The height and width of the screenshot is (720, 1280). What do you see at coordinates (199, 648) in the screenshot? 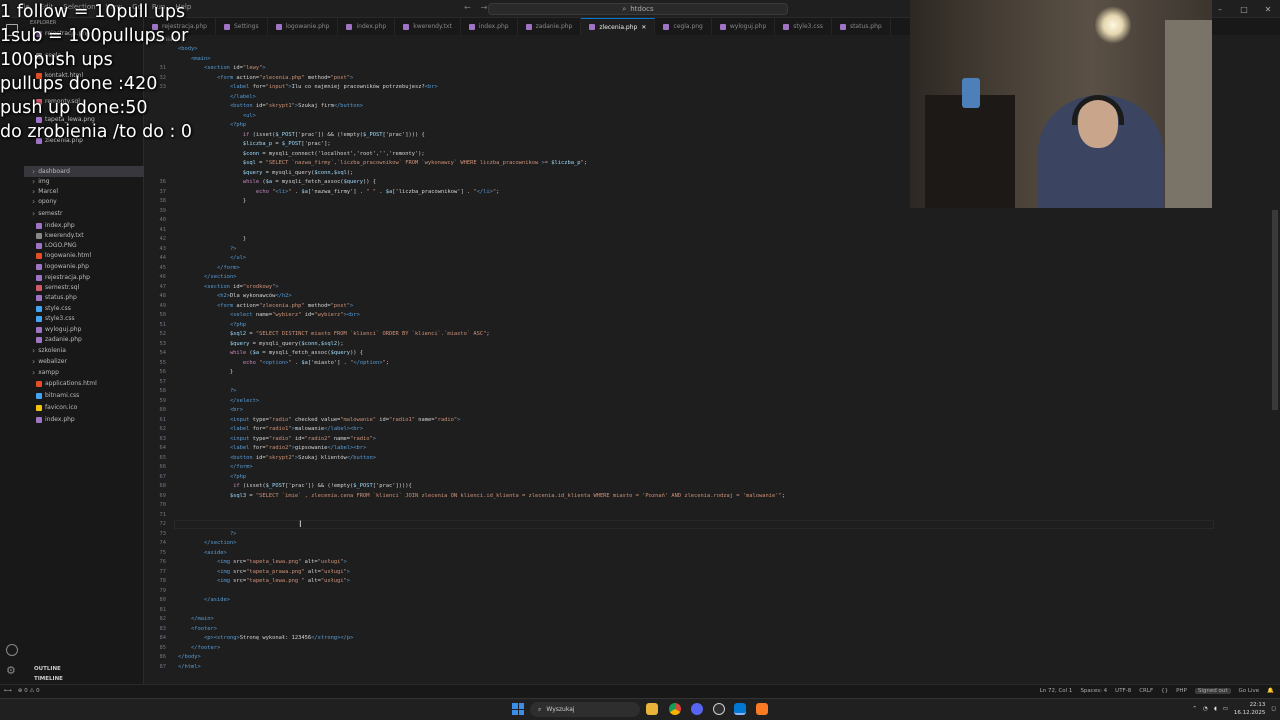
I see `code-line: </footer>` at bounding box center [199, 648].